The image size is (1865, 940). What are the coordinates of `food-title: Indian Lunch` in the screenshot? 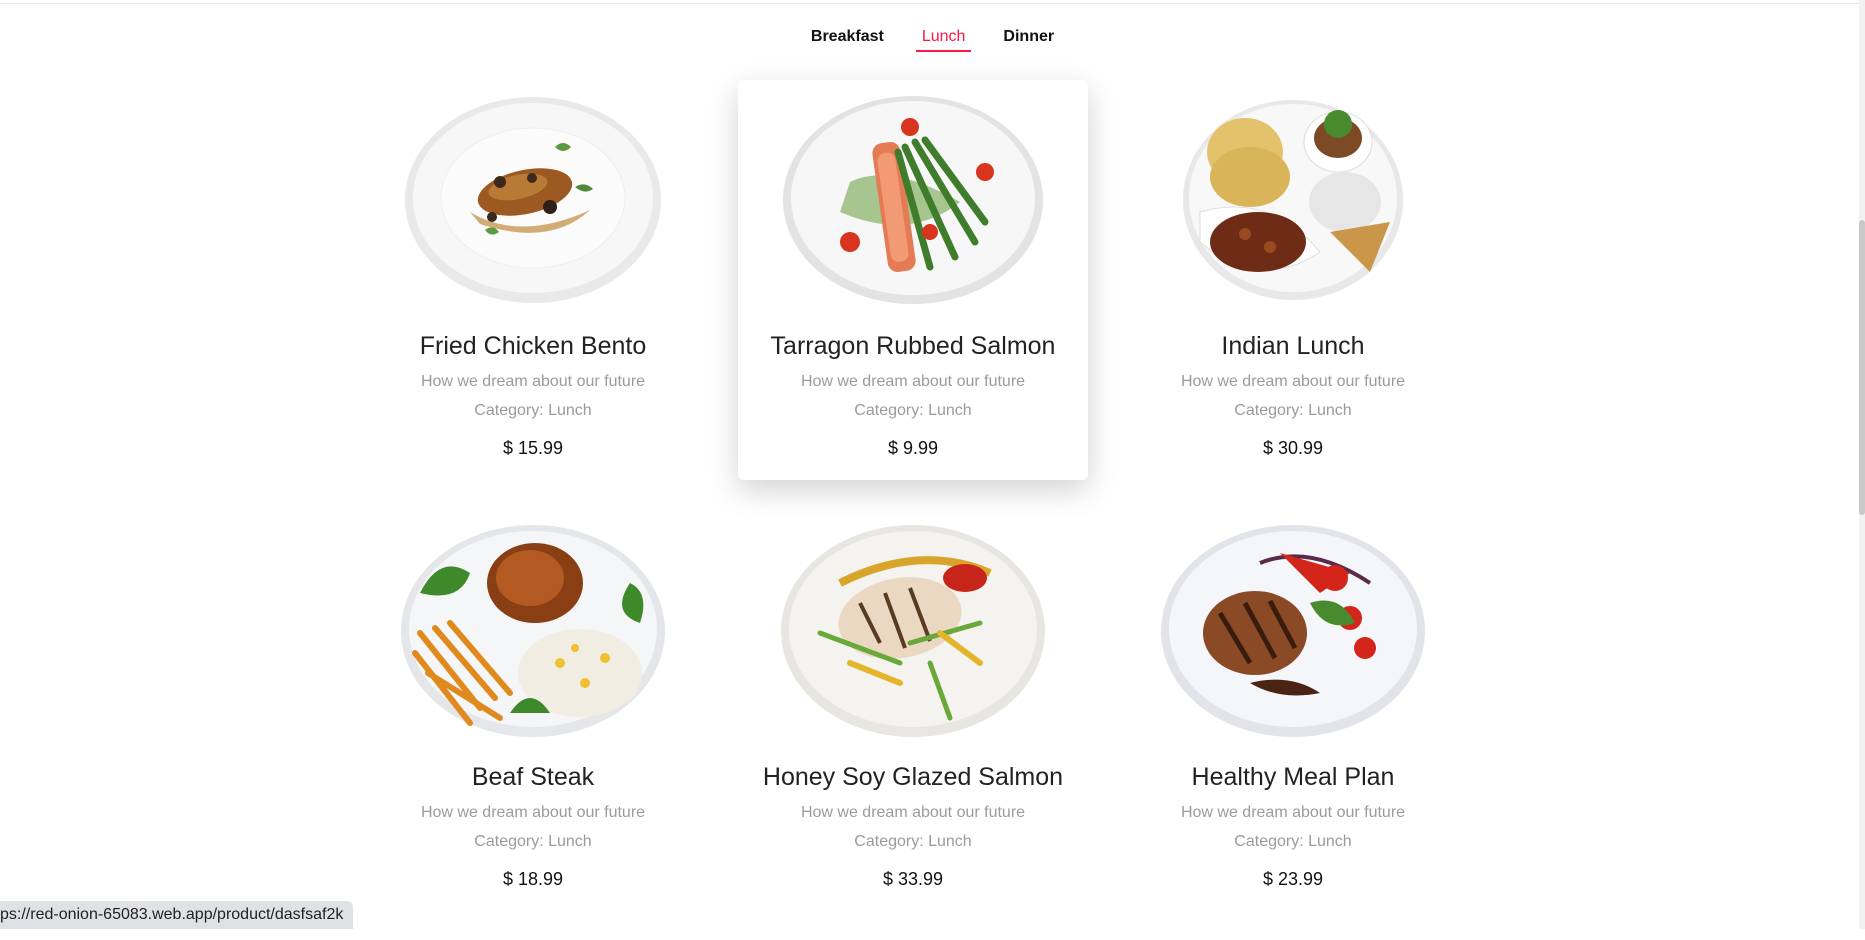 It's located at (1293, 346).